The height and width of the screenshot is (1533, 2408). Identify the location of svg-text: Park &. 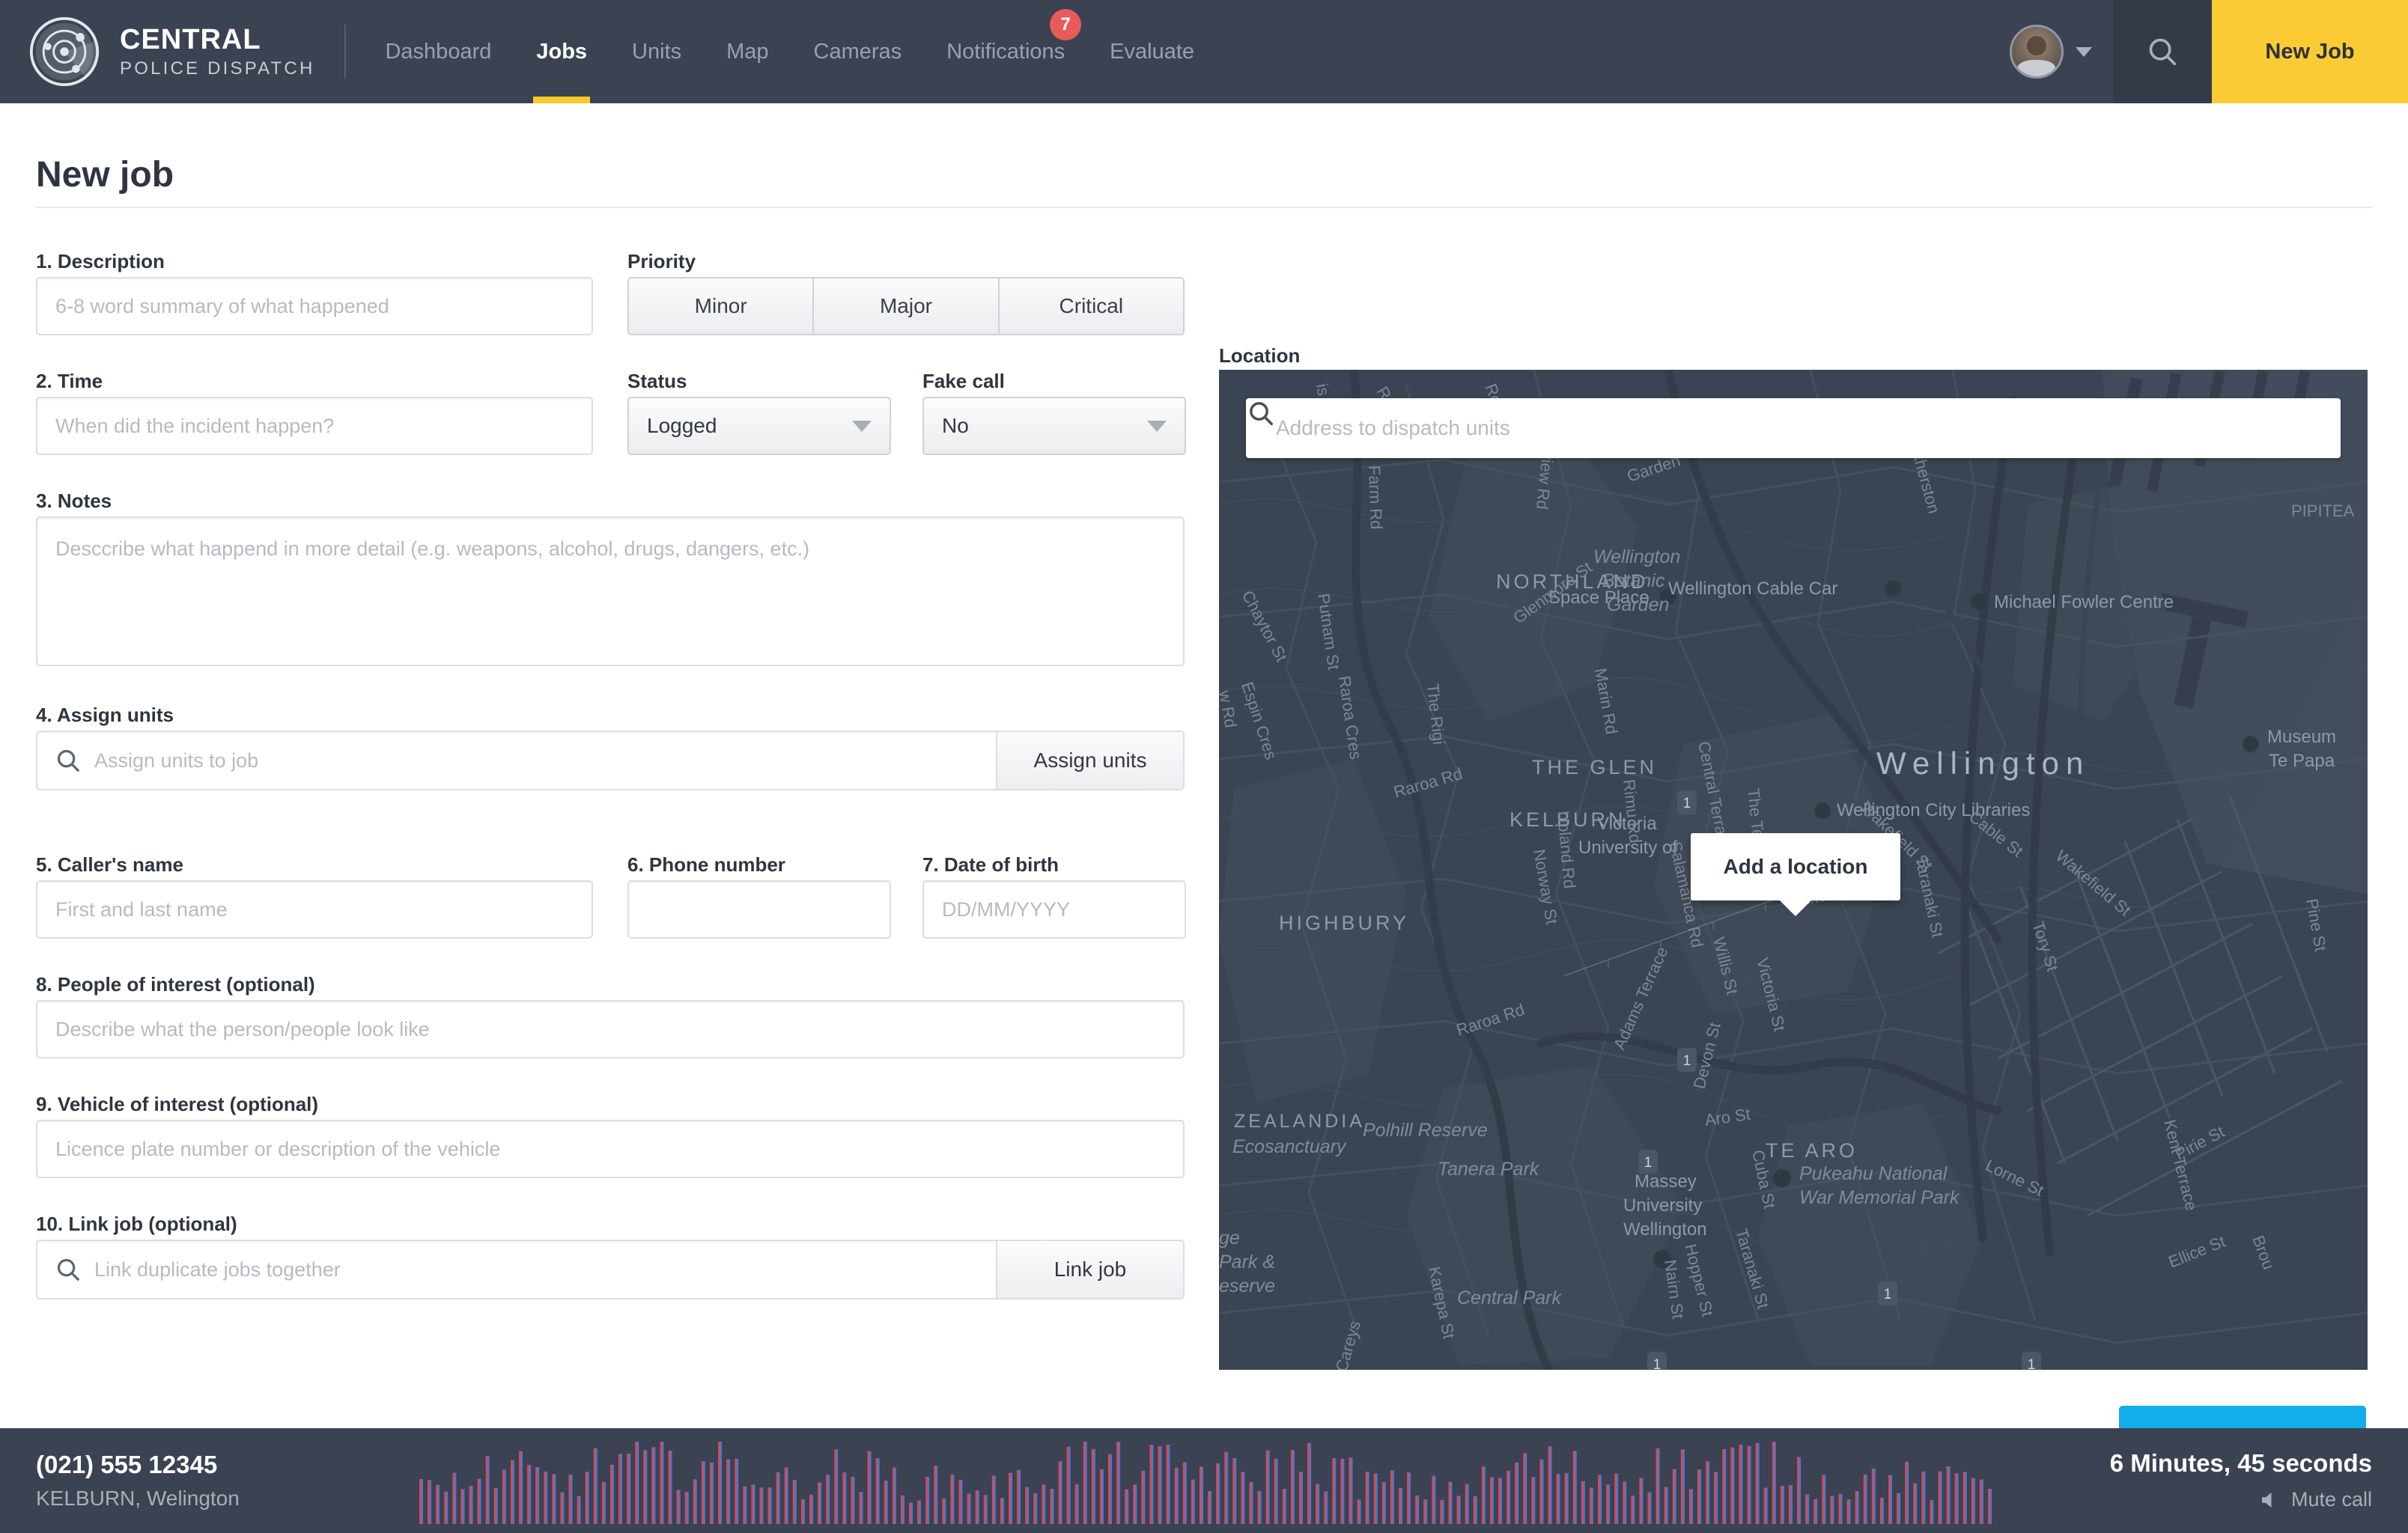
(1247, 1262).